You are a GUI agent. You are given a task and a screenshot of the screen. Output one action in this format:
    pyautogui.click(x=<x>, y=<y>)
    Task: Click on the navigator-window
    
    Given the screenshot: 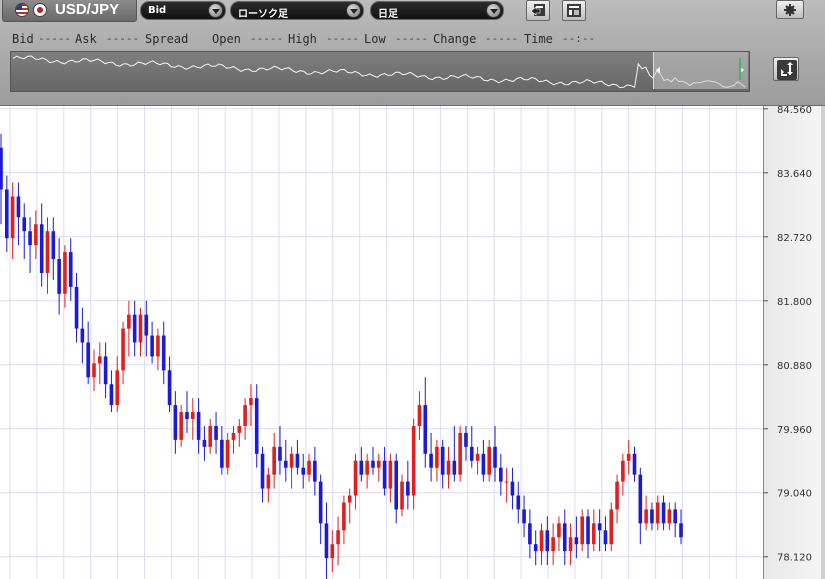 What is the action you would take?
    pyautogui.click(x=700, y=70)
    